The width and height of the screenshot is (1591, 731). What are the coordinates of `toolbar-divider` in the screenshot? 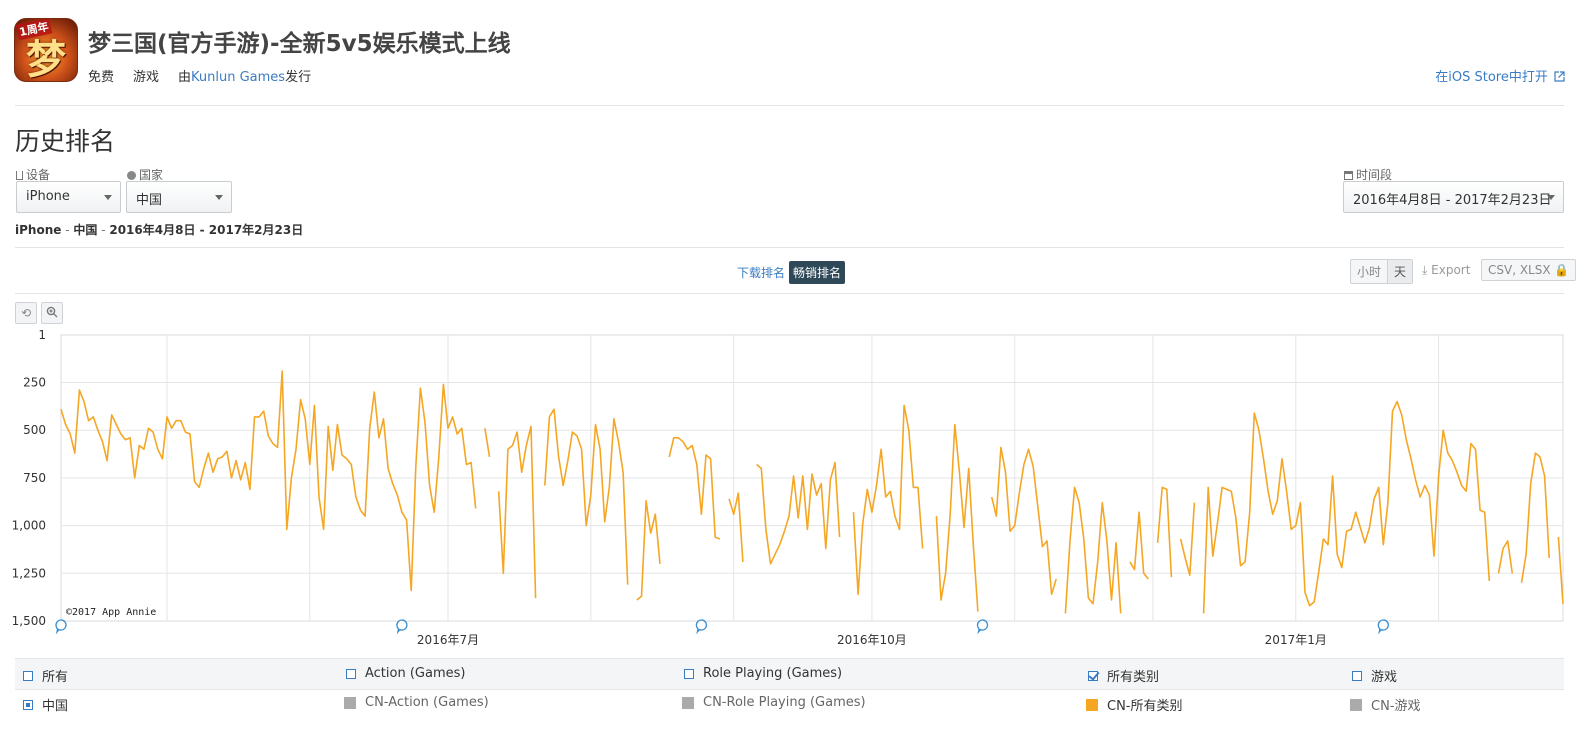 It's located at (789, 293).